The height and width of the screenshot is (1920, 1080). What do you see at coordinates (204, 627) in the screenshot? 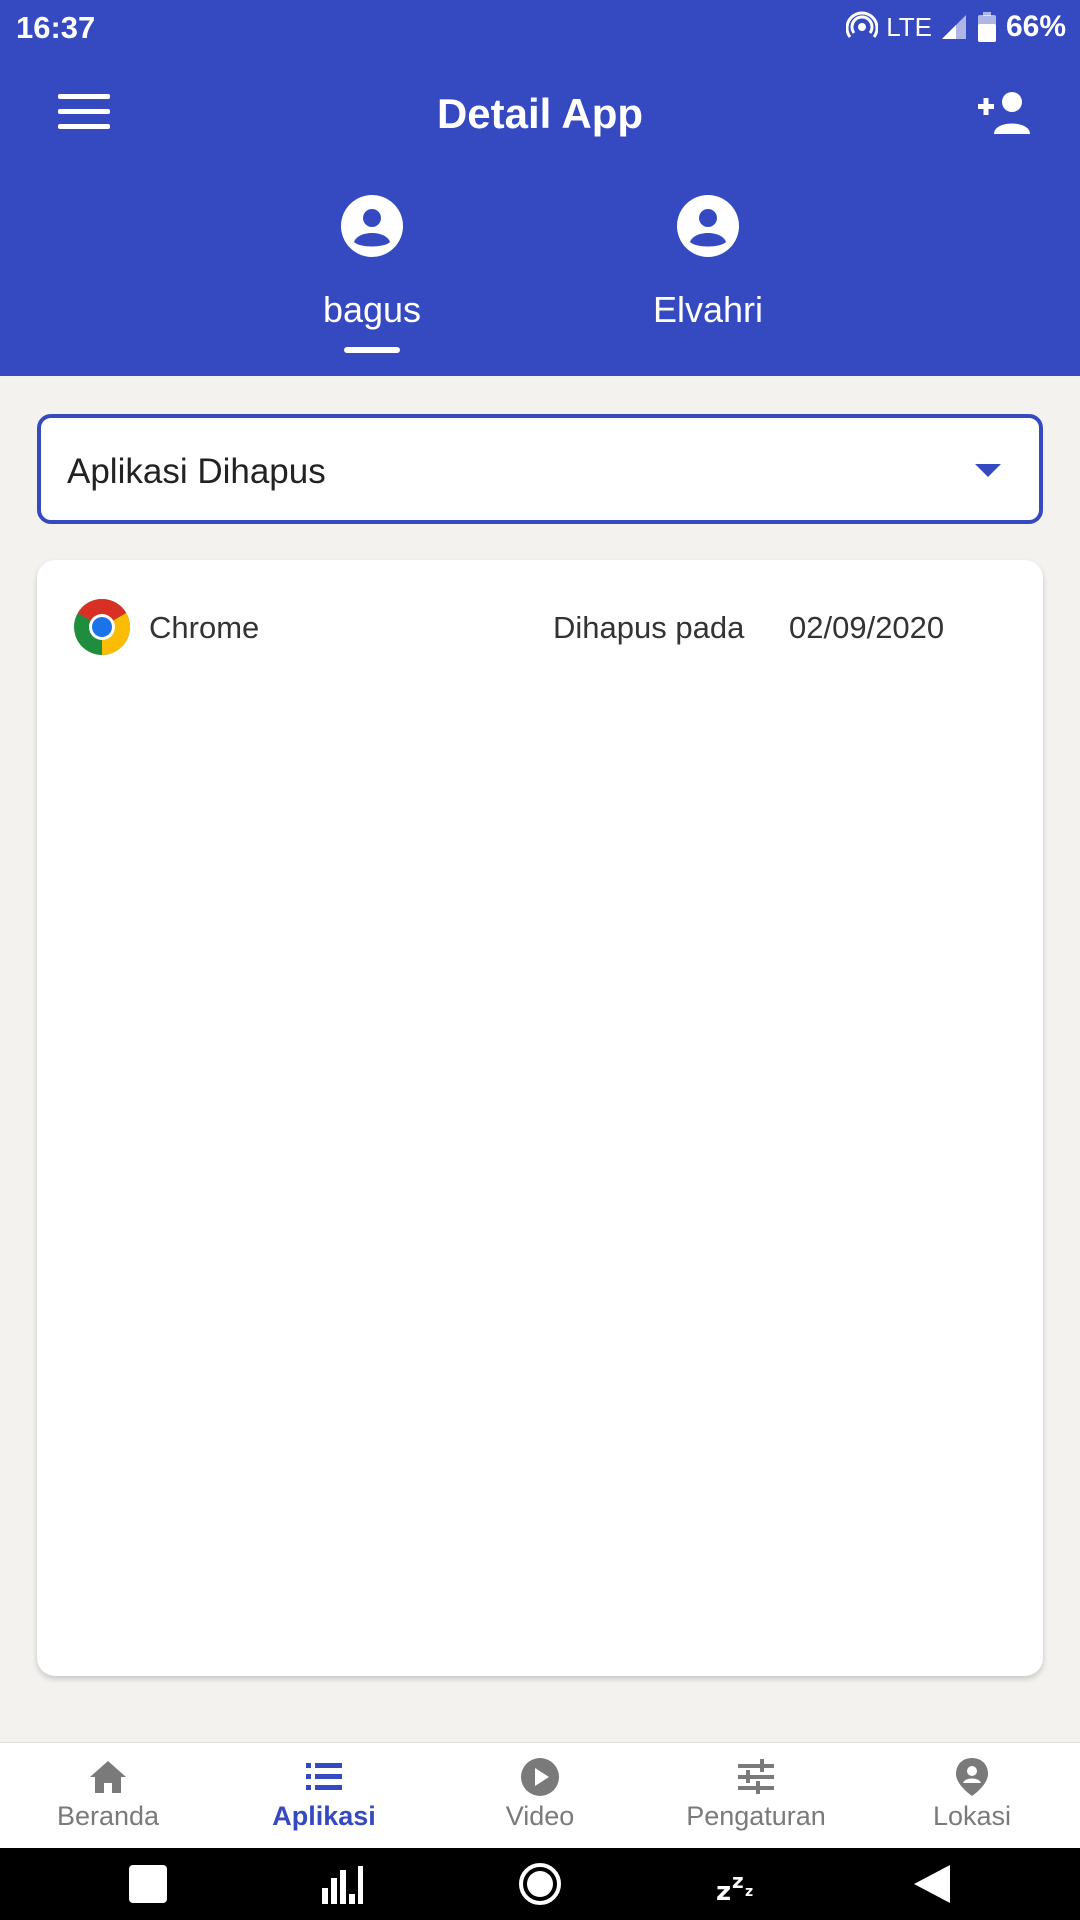
I see `app-name: Chrome` at bounding box center [204, 627].